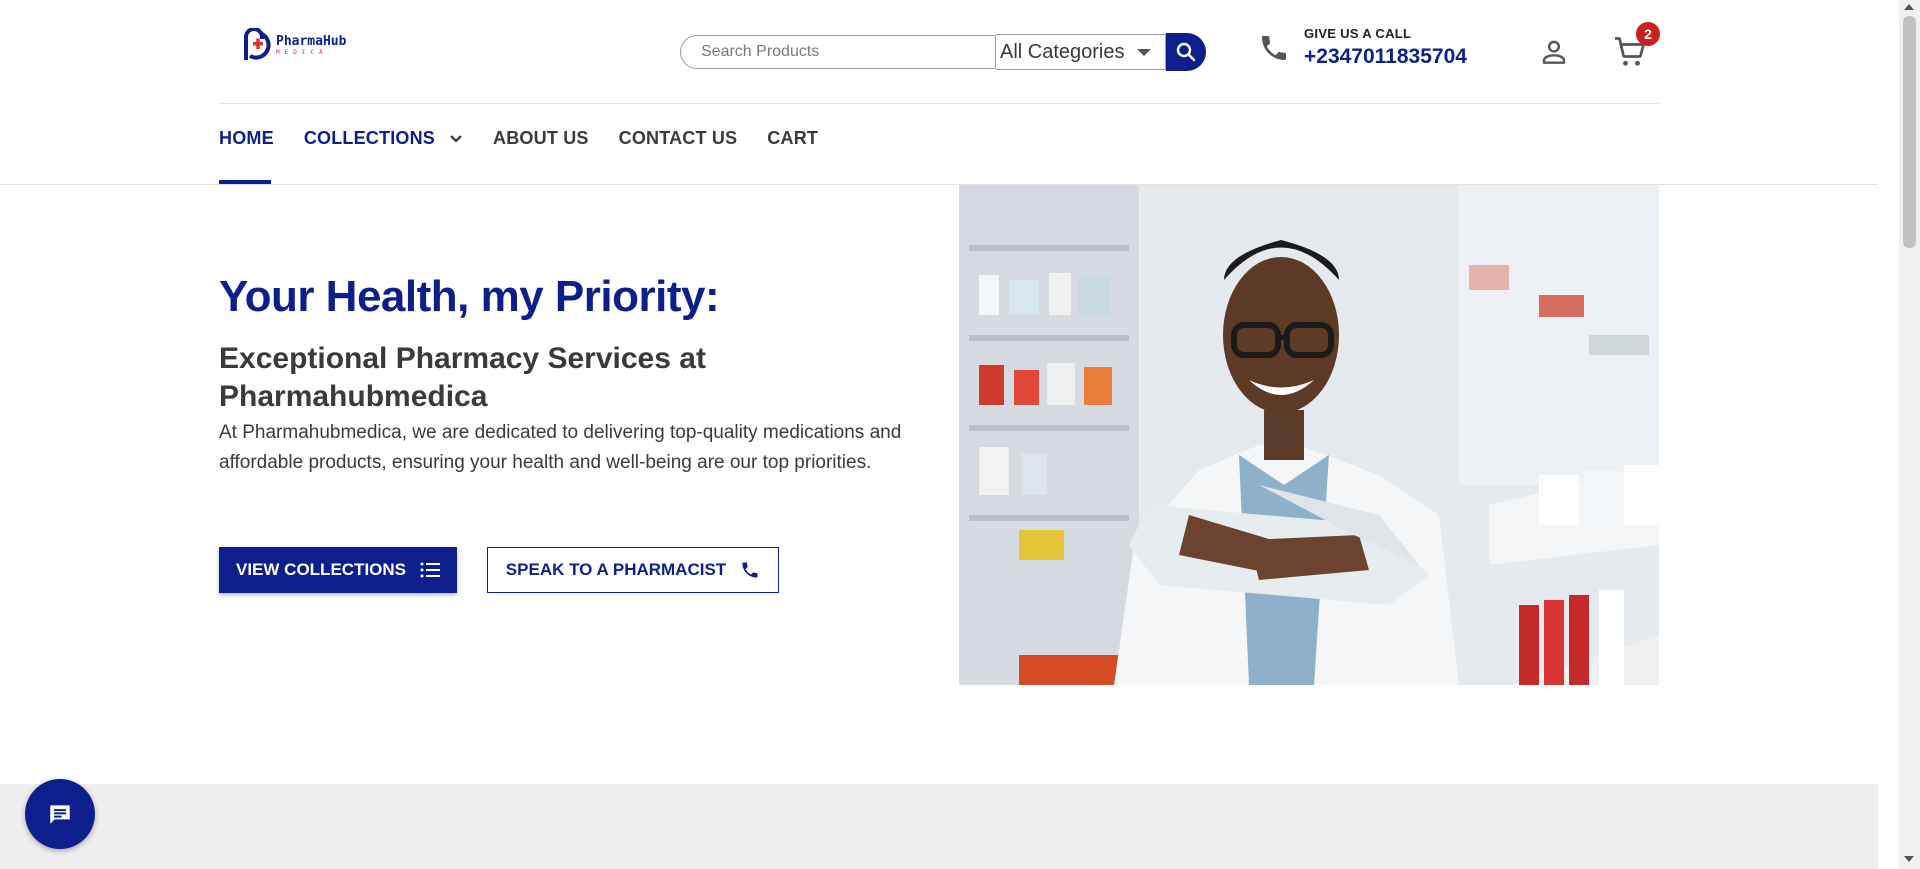  I want to click on scrollbar-thumb, so click(1909, 132).